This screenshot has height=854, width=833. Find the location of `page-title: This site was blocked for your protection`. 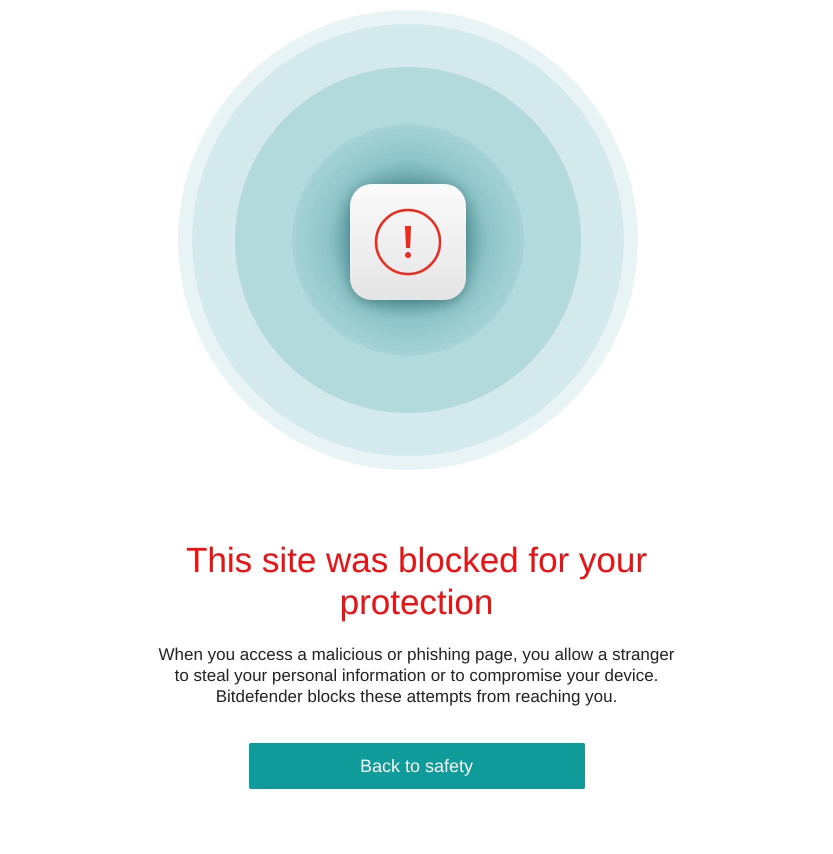

page-title: This site was blocked for your protection is located at coordinates (416, 582).